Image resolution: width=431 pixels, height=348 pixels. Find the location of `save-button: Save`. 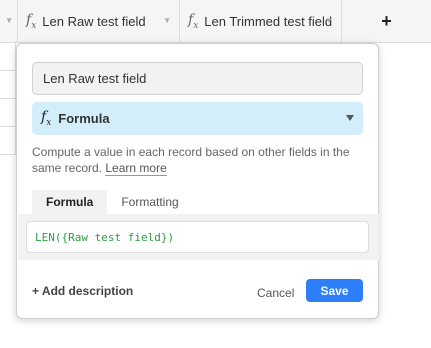

save-button: Save is located at coordinates (334, 290).